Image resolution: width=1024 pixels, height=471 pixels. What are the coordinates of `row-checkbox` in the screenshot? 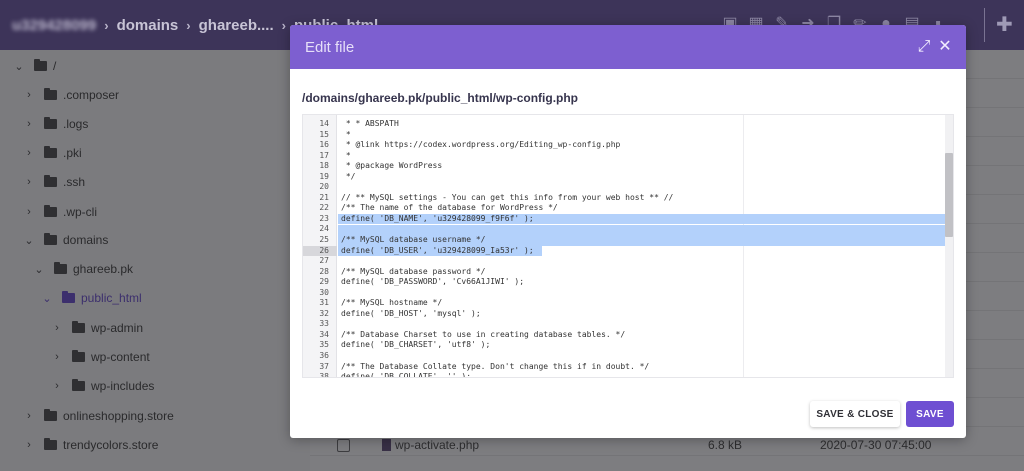 It's located at (343, 445).